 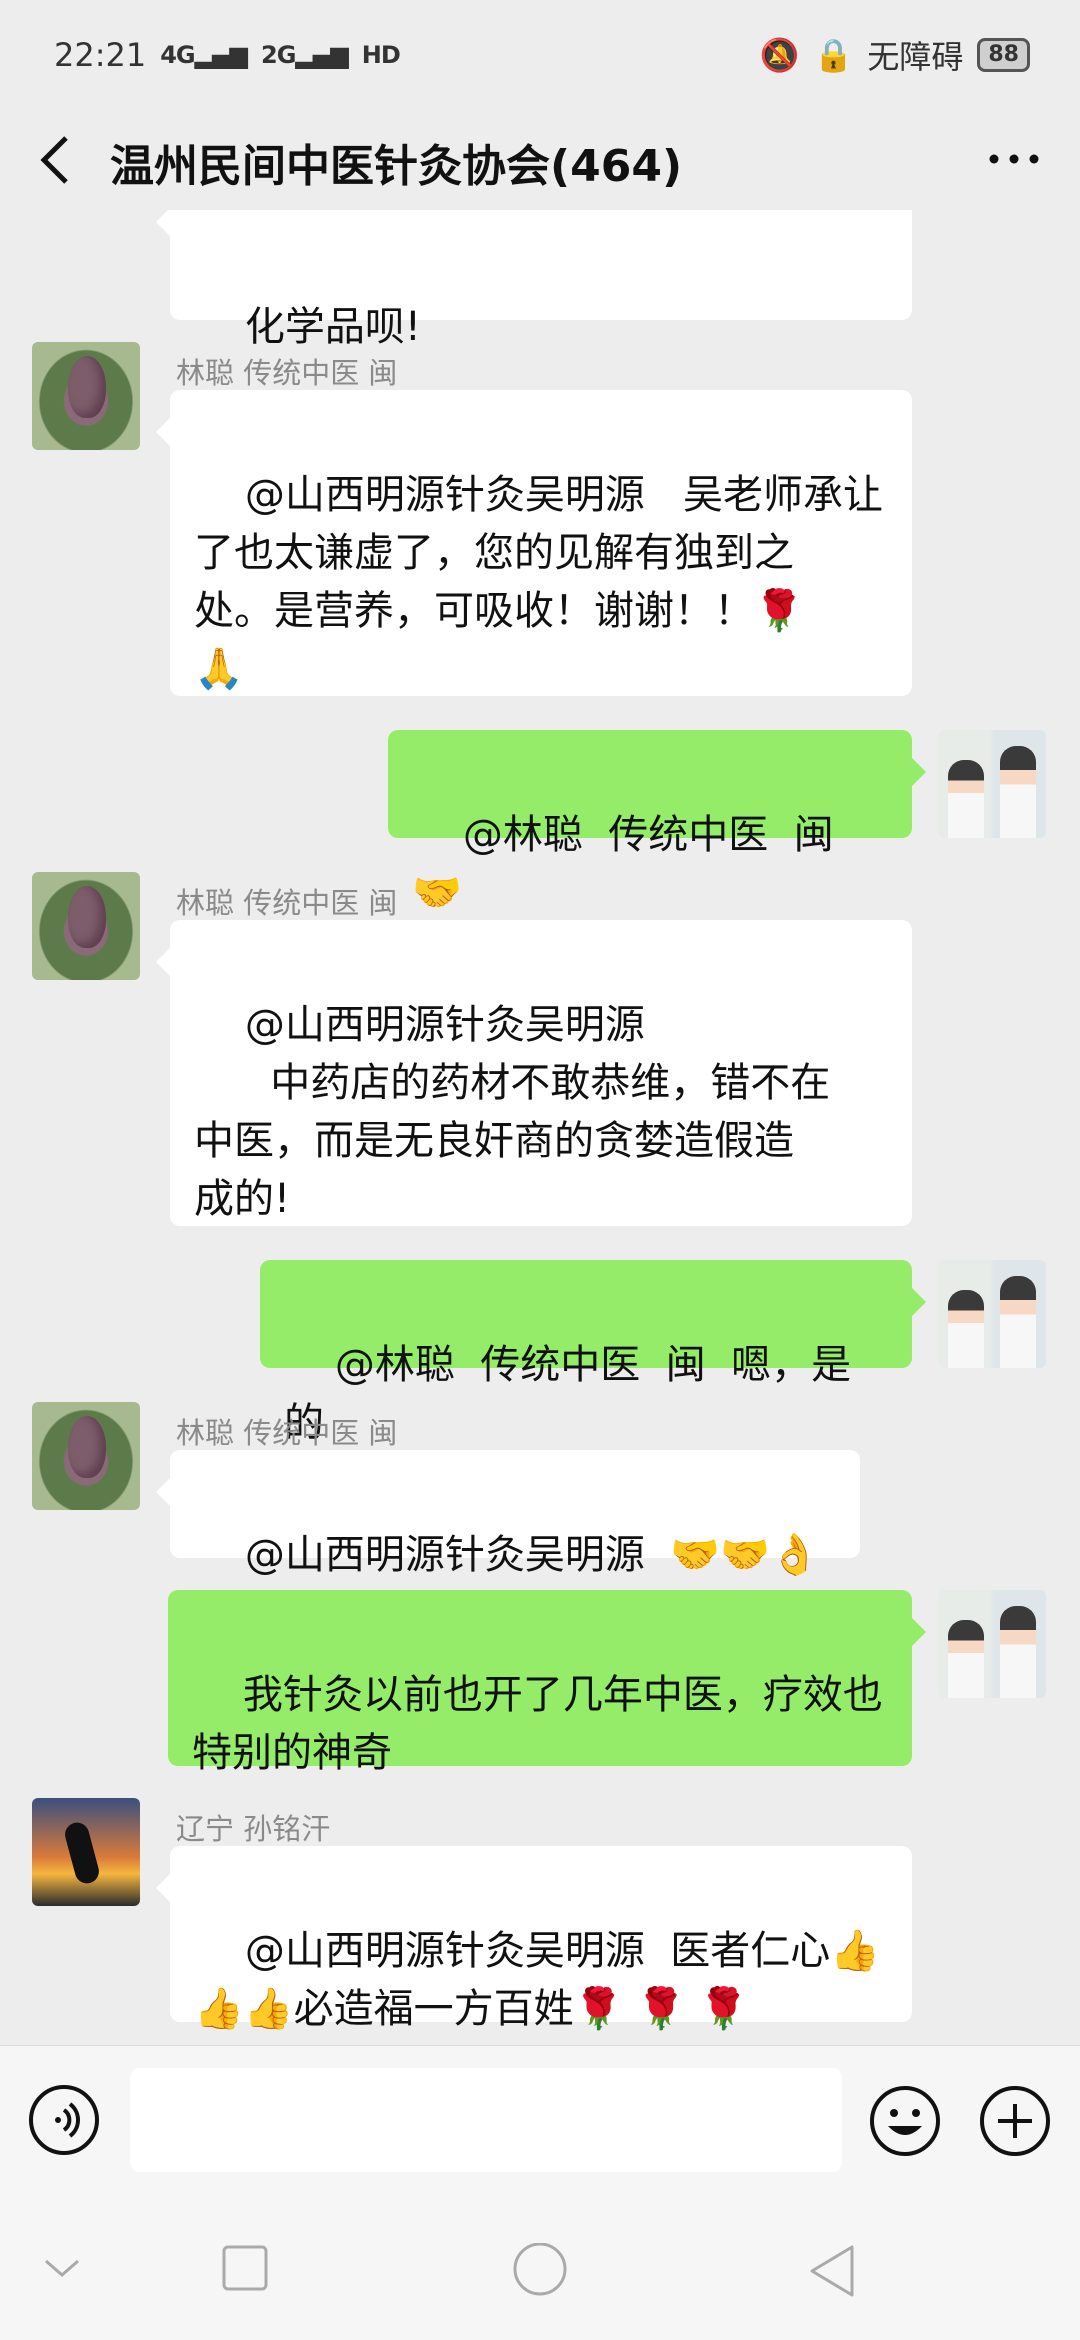 I want to click on message-bubble: @山西明源针灸吴明源 医者仁心👍 👍👍必造福一方百姓🌹 🌹 🌹, so click(x=534, y=1939).